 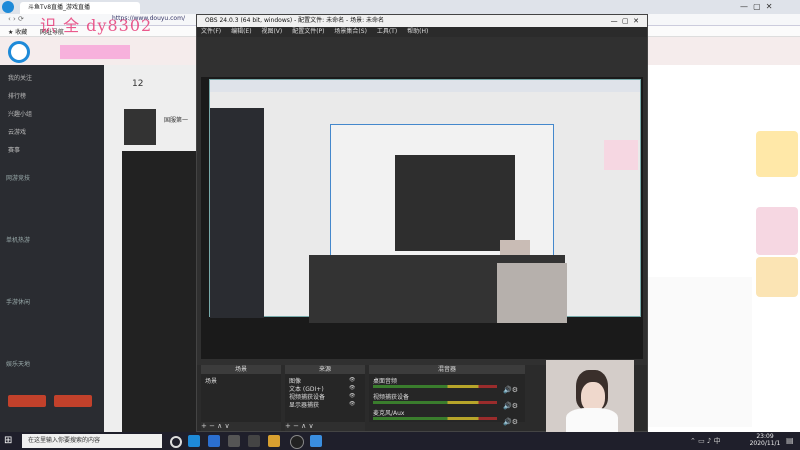 What do you see at coordinates (17, 131) in the screenshot?
I see `nav-cloud-game: 云游戏` at bounding box center [17, 131].